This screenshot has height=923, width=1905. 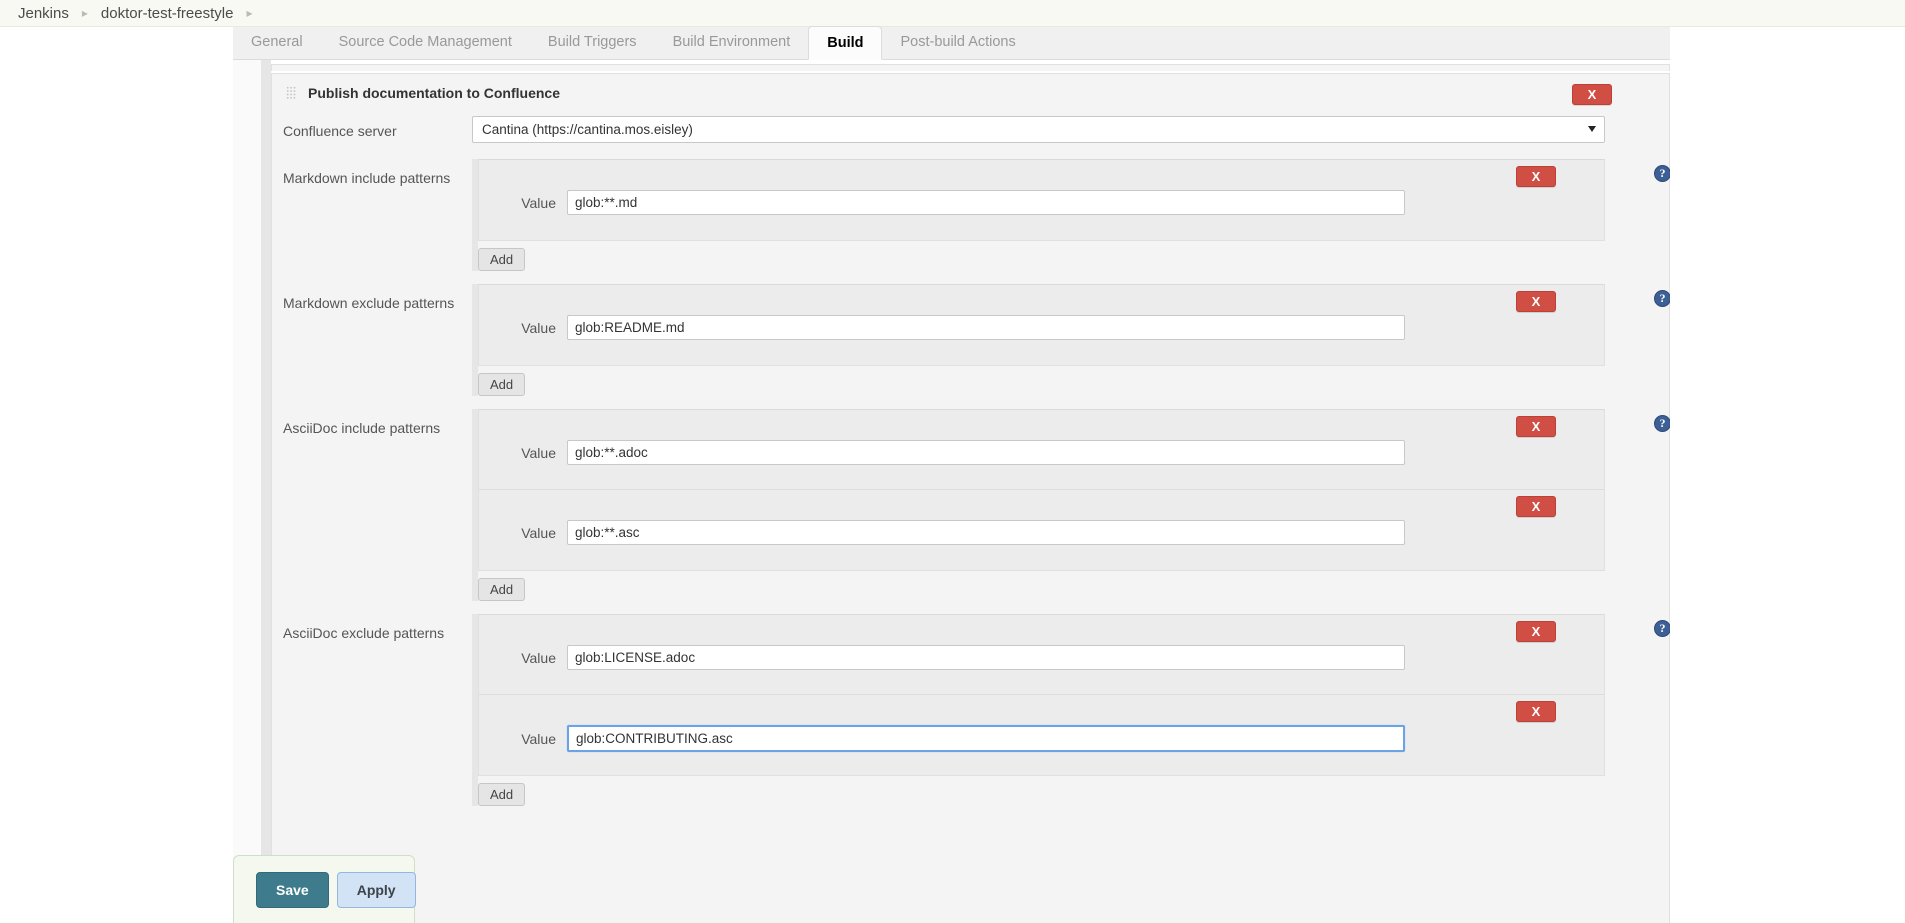 I want to click on repeatable-items-asciidoc-include: X Value X Value, so click(x=1041, y=490).